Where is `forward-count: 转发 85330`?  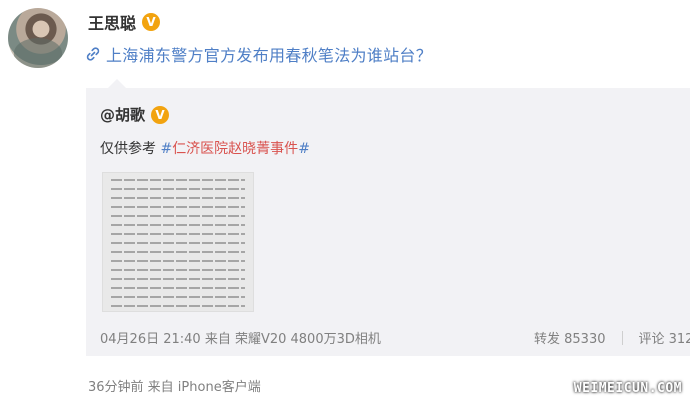
forward-count: 转发 85330 is located at coordinates (570, 337).